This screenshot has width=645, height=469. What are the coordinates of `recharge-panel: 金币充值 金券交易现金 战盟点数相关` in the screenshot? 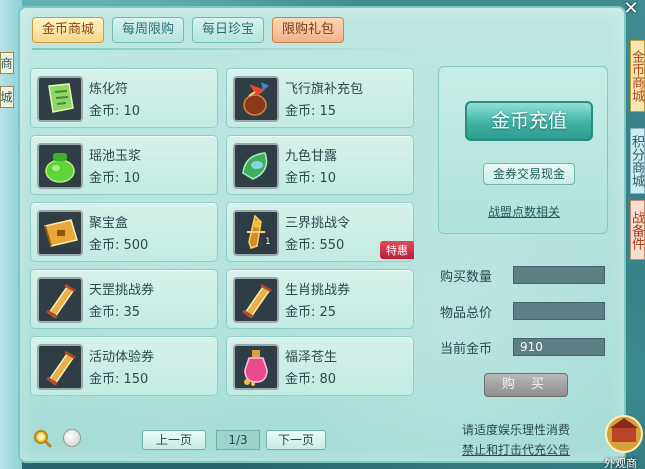 It's located at (523, 150).